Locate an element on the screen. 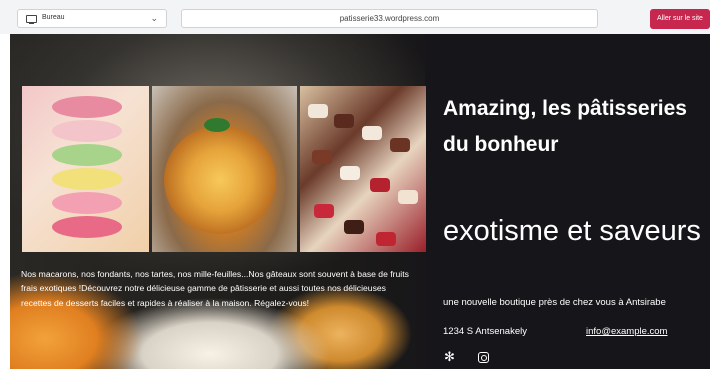 The width and height of the screenshot is (710, 369). patisseries-photo is located at coordinates (363, 169).